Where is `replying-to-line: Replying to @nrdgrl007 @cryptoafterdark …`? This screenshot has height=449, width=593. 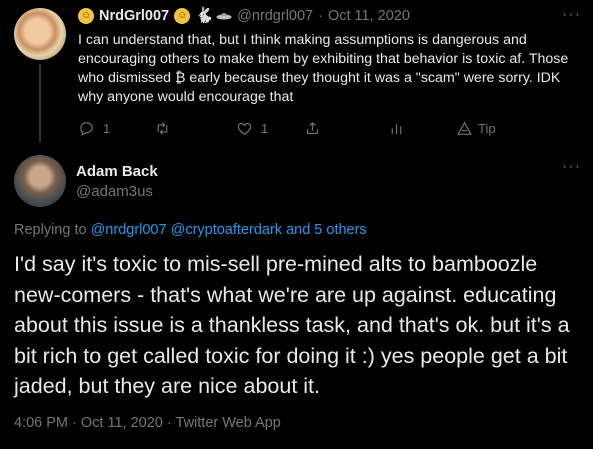 replying-to-line: Replying to @nrdgrl007 @cryptoafterdark … is located at coordinates (190, 230).